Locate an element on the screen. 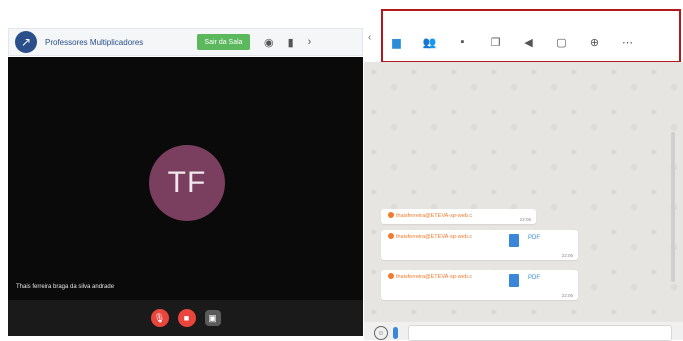 This screenshot has height=341, width=683. message-input is located at coordinates (540, 333).